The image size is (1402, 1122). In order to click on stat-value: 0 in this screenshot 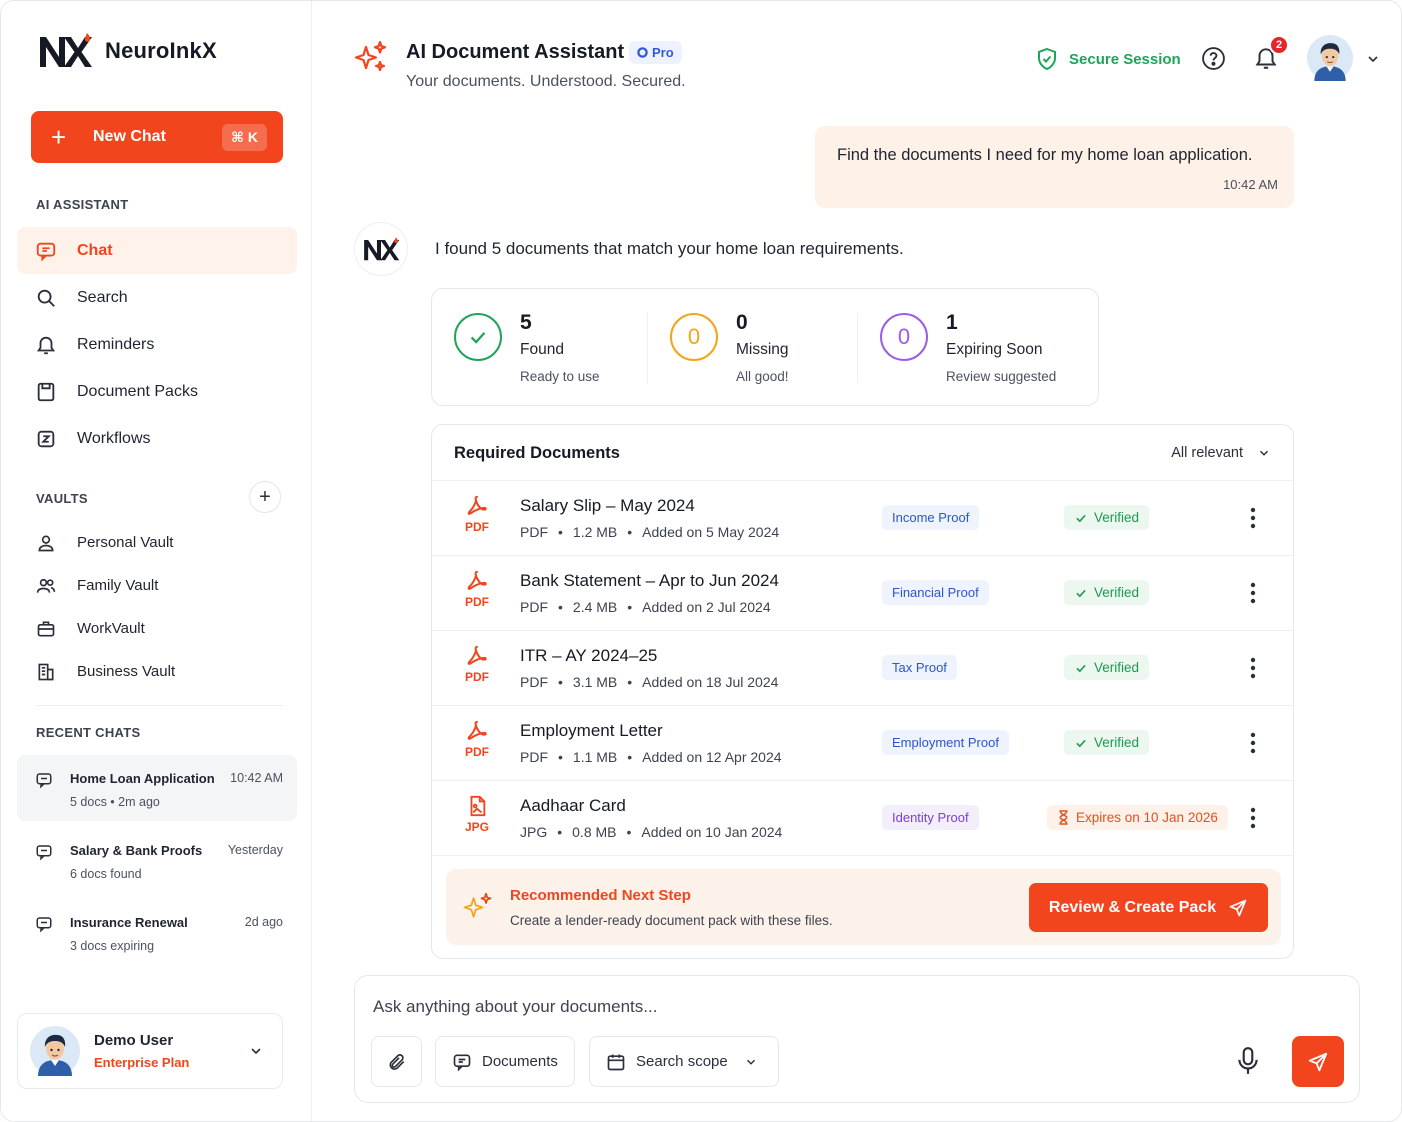, I will do `click(742, 322)`.